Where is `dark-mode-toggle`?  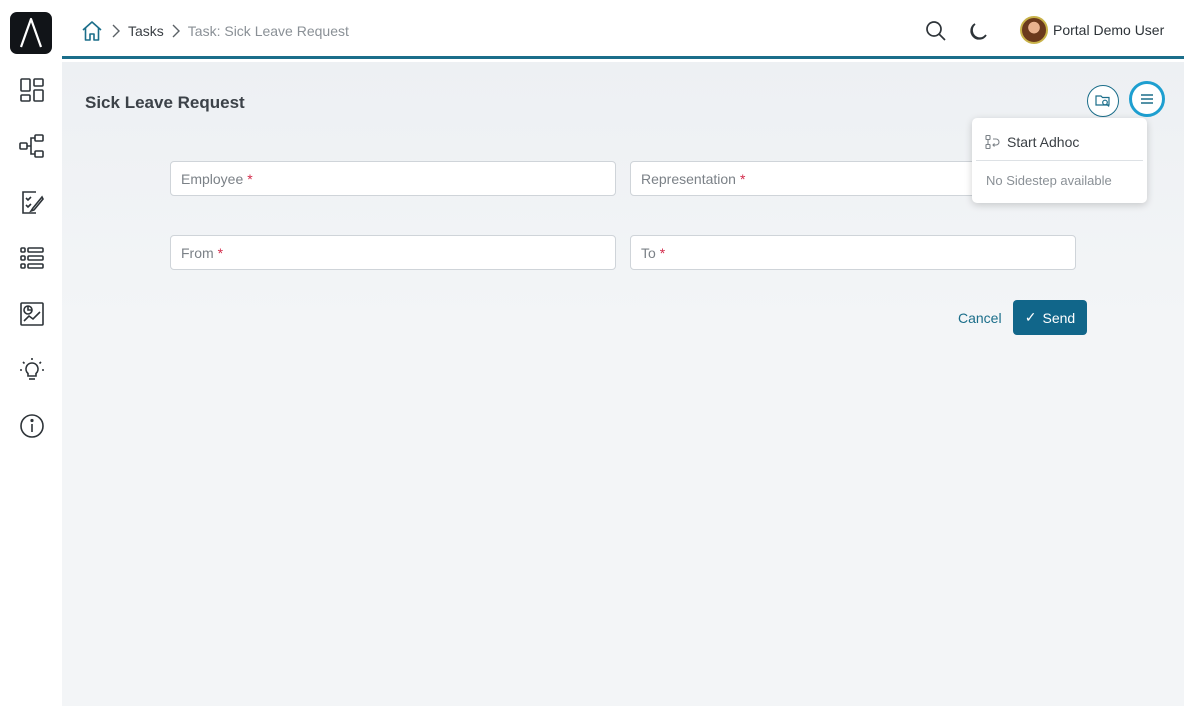 dark-mode-toggle is located at coordinates (978, 31).